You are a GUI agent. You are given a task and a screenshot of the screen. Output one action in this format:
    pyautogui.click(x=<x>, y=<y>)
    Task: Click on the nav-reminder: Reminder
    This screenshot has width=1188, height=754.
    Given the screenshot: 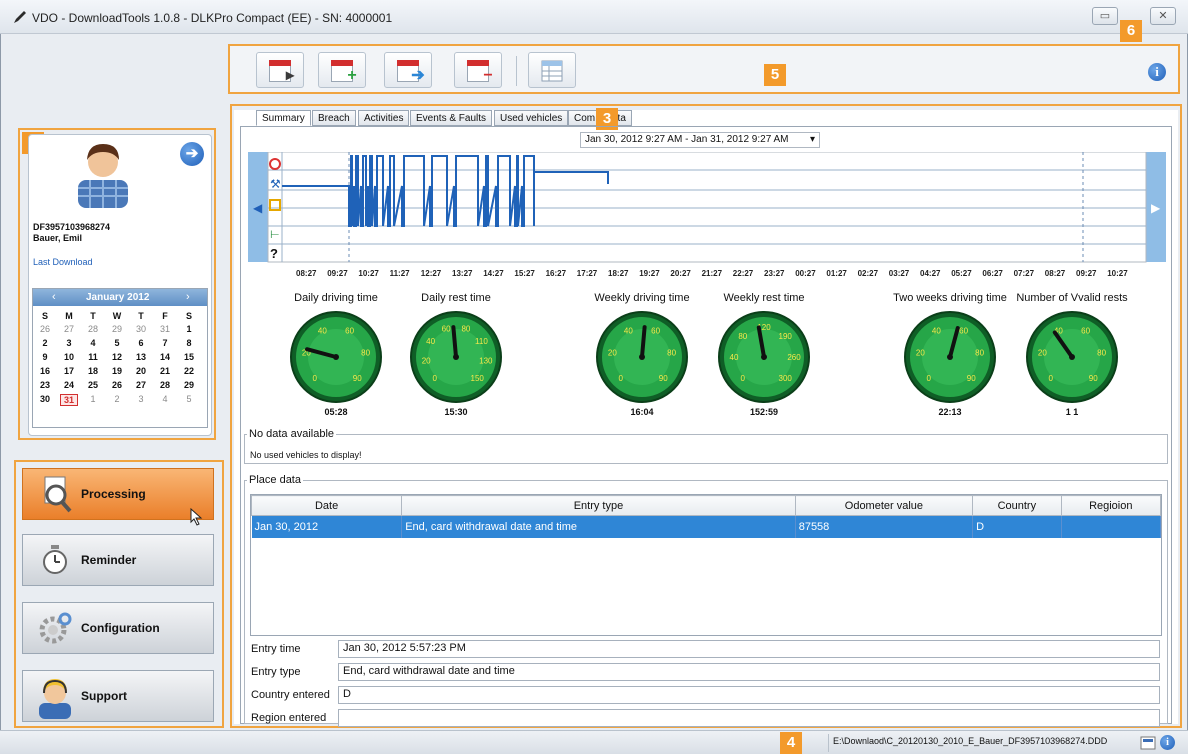 What is the action you would take?
    pyautogui.click(x=118, y=560)
    